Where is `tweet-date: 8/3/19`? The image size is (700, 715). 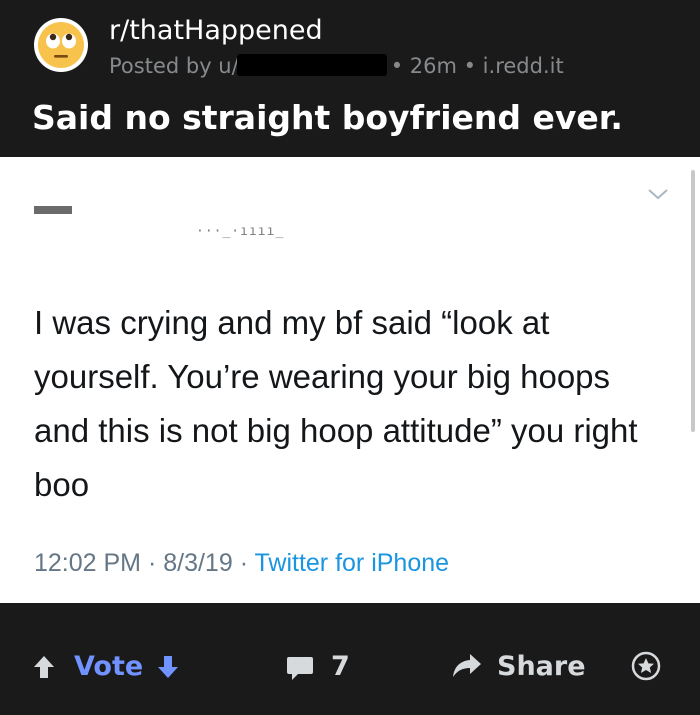 tweet-date: 8/3/19 is located at coordinates (198, 563).